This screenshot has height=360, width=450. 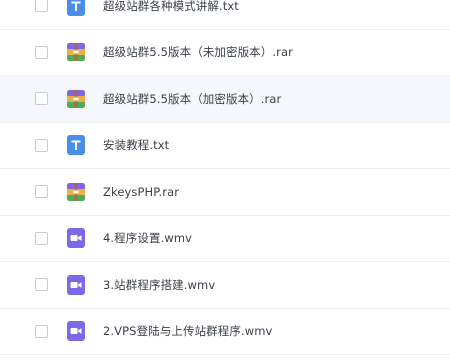 What do you see at coordinates (171, 7) in the screenshot?
I see `file-name: 超级站群各种模式讲解.txt` at bounding box center [171, 7].